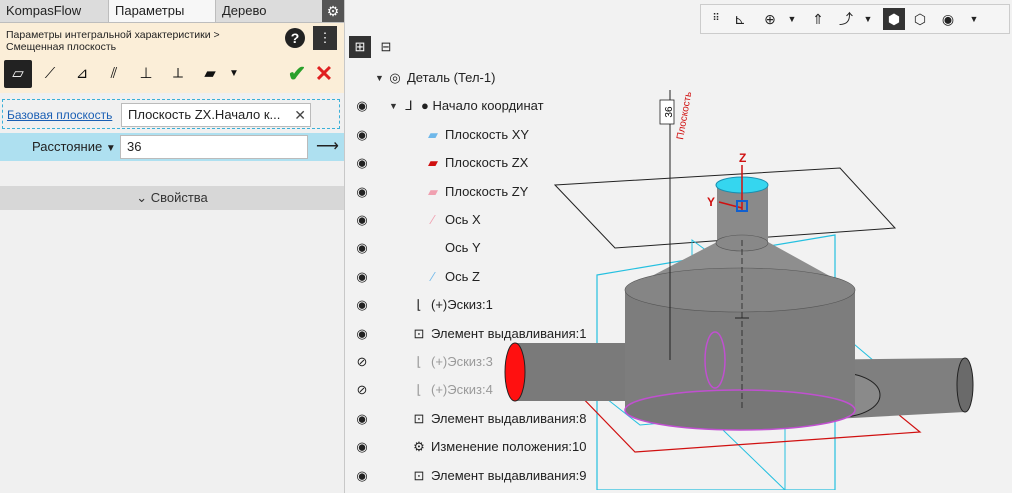 This screenshot has width=1012, height=493. Describe the element at coordinates (360, 47) in the screenshot. I see `tree-structure-icon: ⊞` at that location.